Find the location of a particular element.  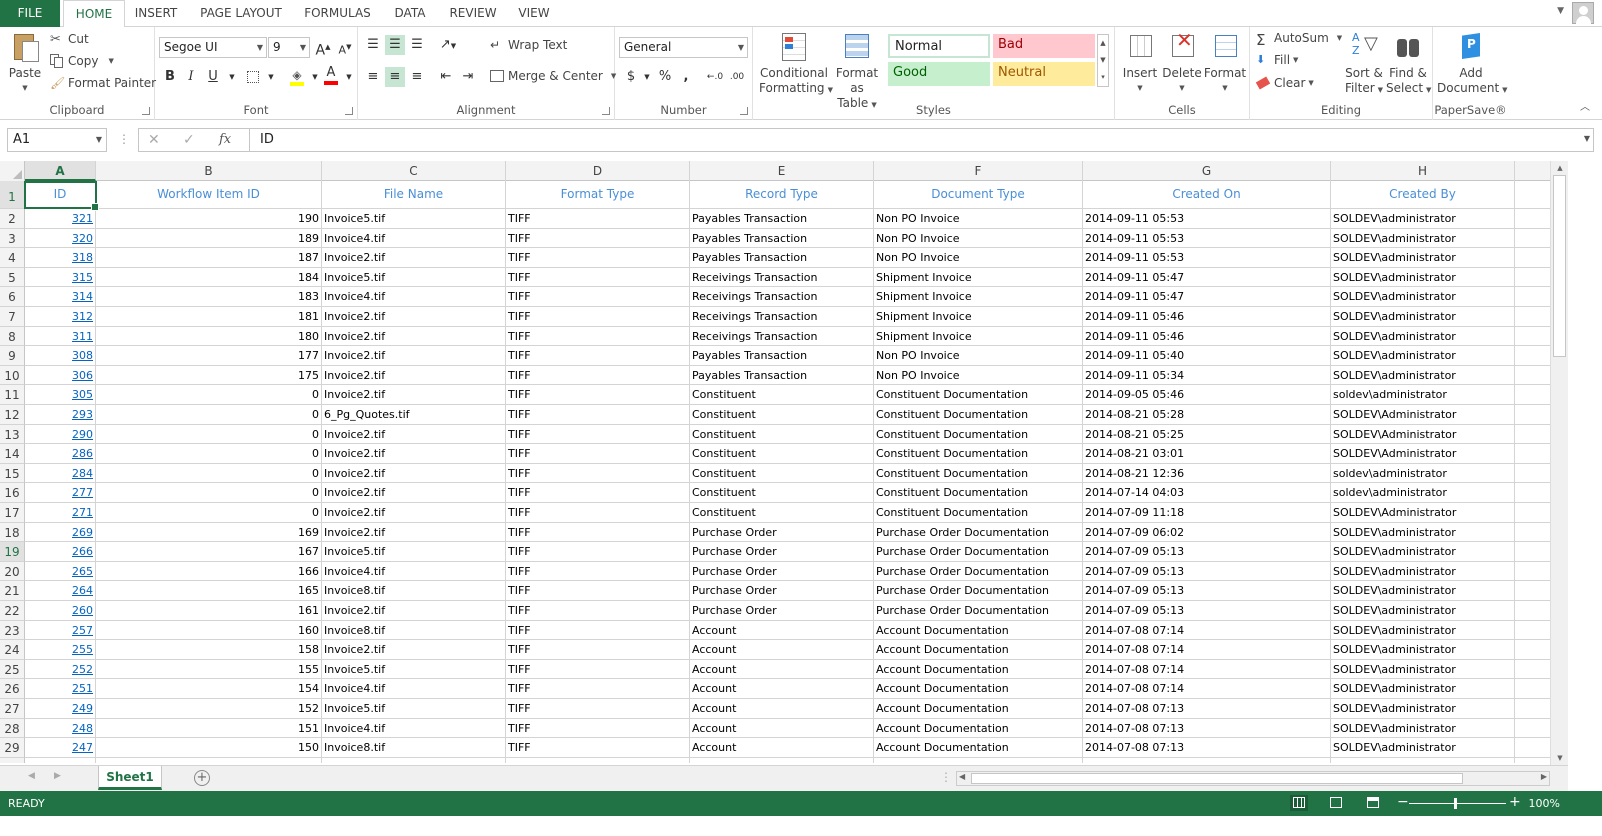

collapse-ribbon-icon: ︿ is located at coordinates (1585, 105).